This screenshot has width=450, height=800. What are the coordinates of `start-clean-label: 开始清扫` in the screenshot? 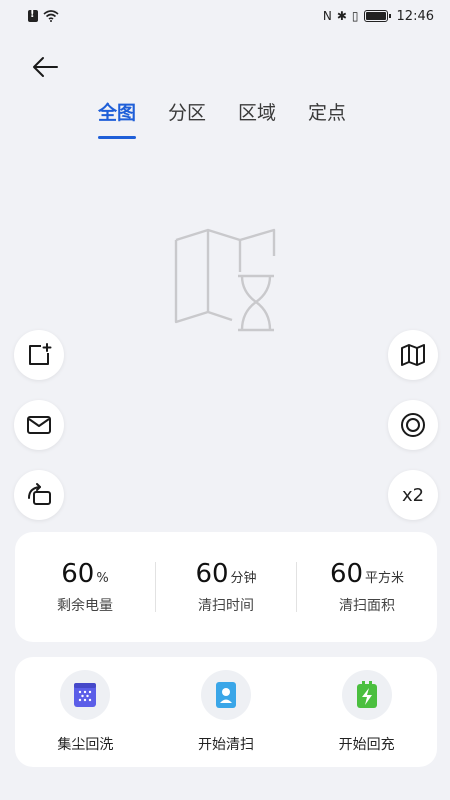 It's located at (226, 745).